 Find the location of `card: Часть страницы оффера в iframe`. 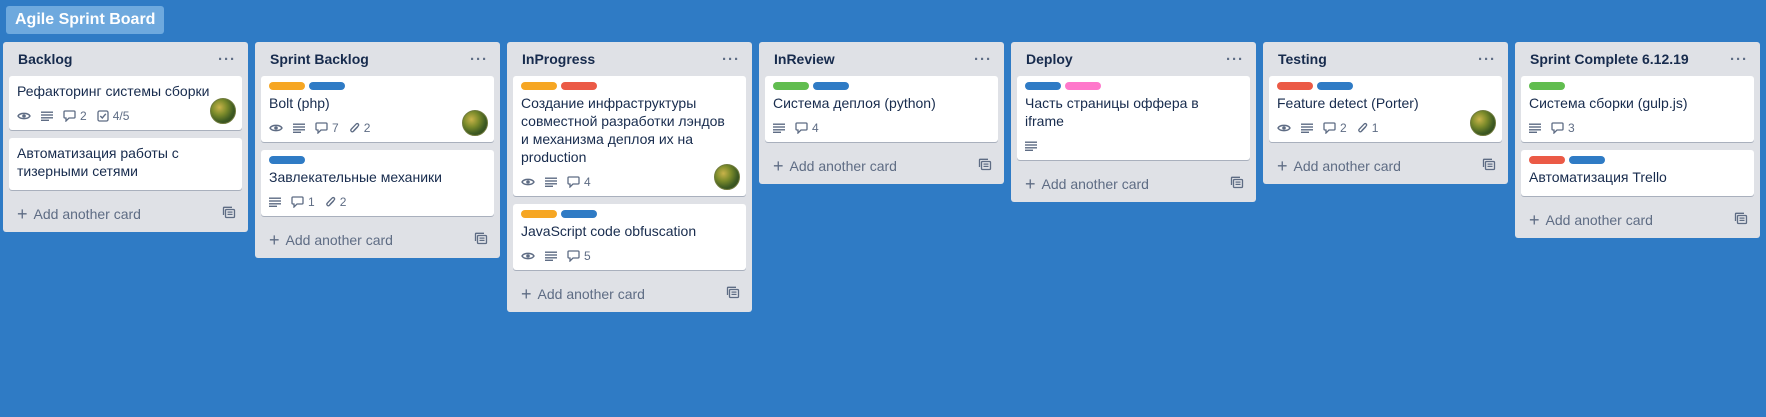

card: Часть страницы оффера в iframe is located at coordinates (1133, 118).